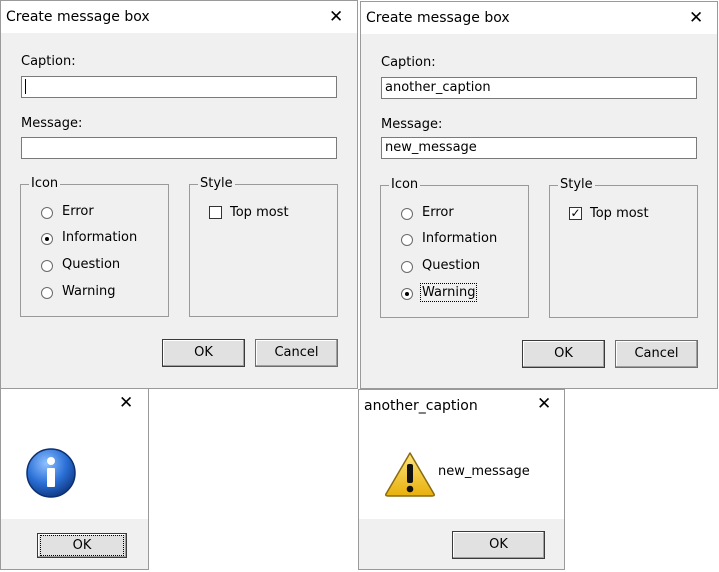  Describe the element at coordinates (179, 148) in the screenshot. I see `message-input` at that location.